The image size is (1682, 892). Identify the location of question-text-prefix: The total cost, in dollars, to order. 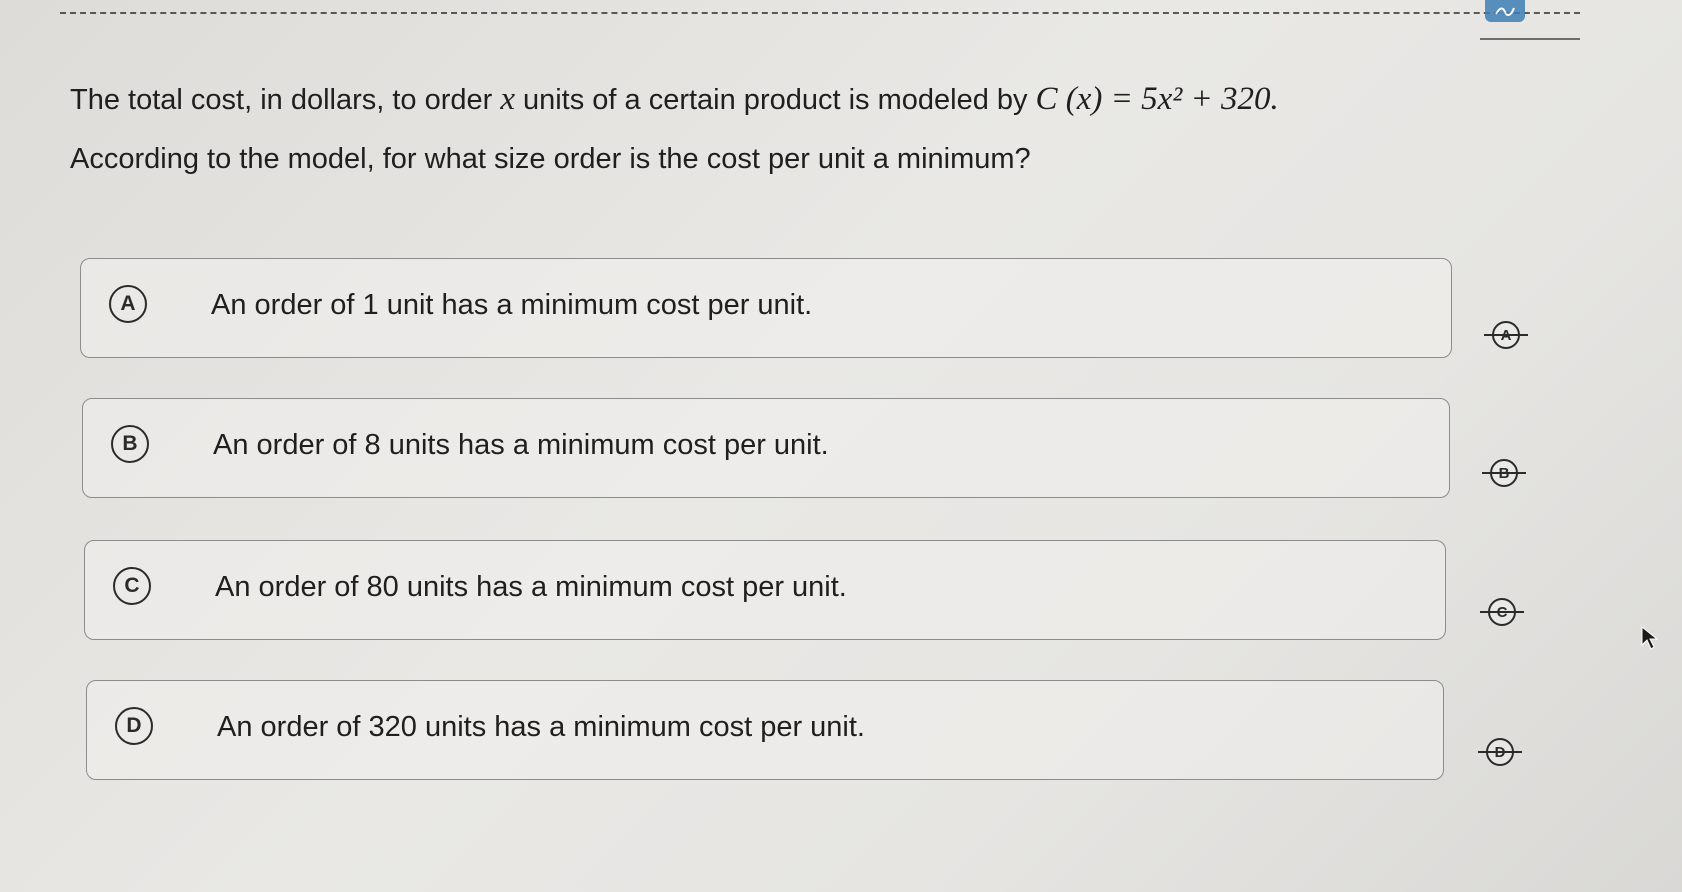
(281, 100).